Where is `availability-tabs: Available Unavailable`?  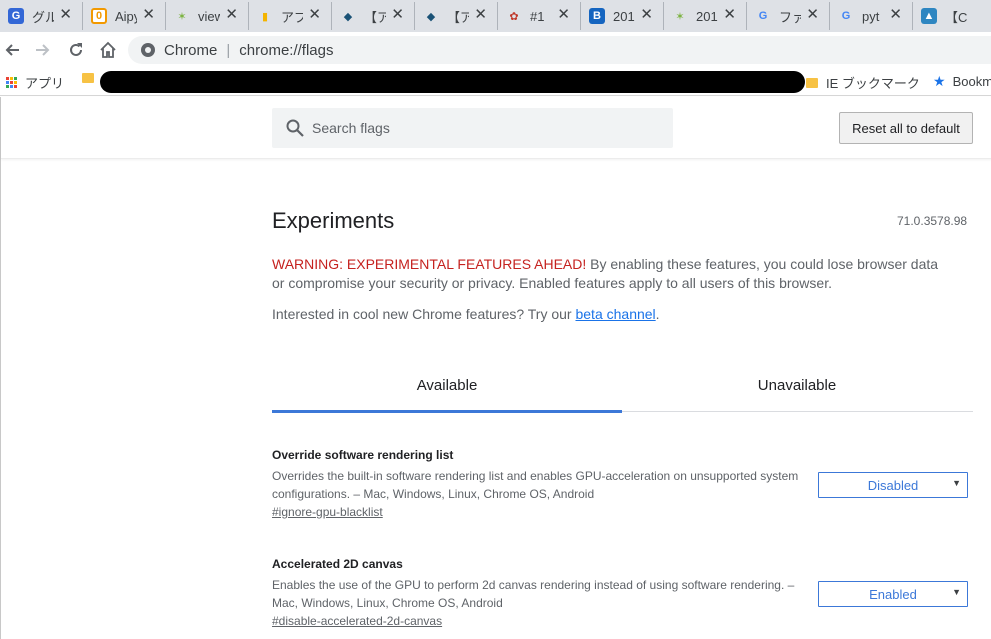 availability-tabs: Available Unavailable is located at coordinates (622, 390).